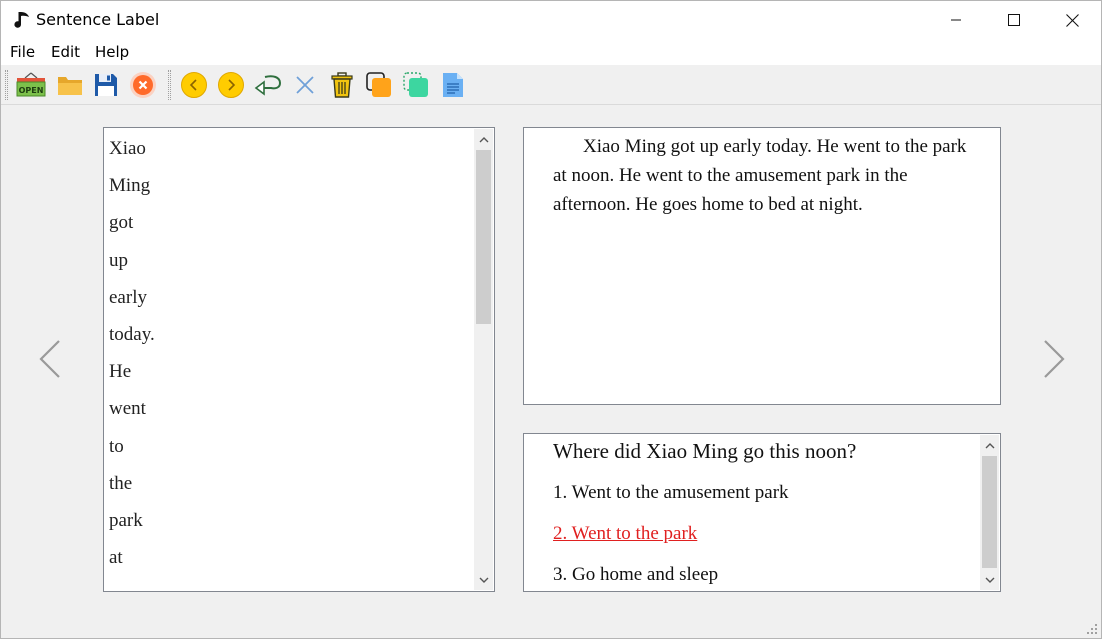 The width and height of the screenshot is (1102, 639). What do you see at coordinates (132, 376) in the screenshot?
I see `list-item: He` at bounding box center [132, 376].